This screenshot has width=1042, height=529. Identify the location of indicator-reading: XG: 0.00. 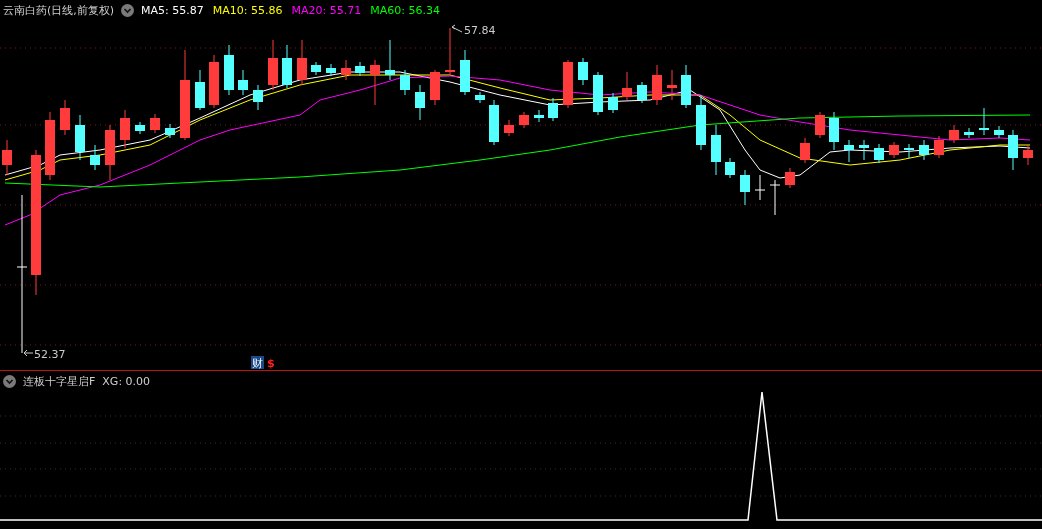
(126, 381).